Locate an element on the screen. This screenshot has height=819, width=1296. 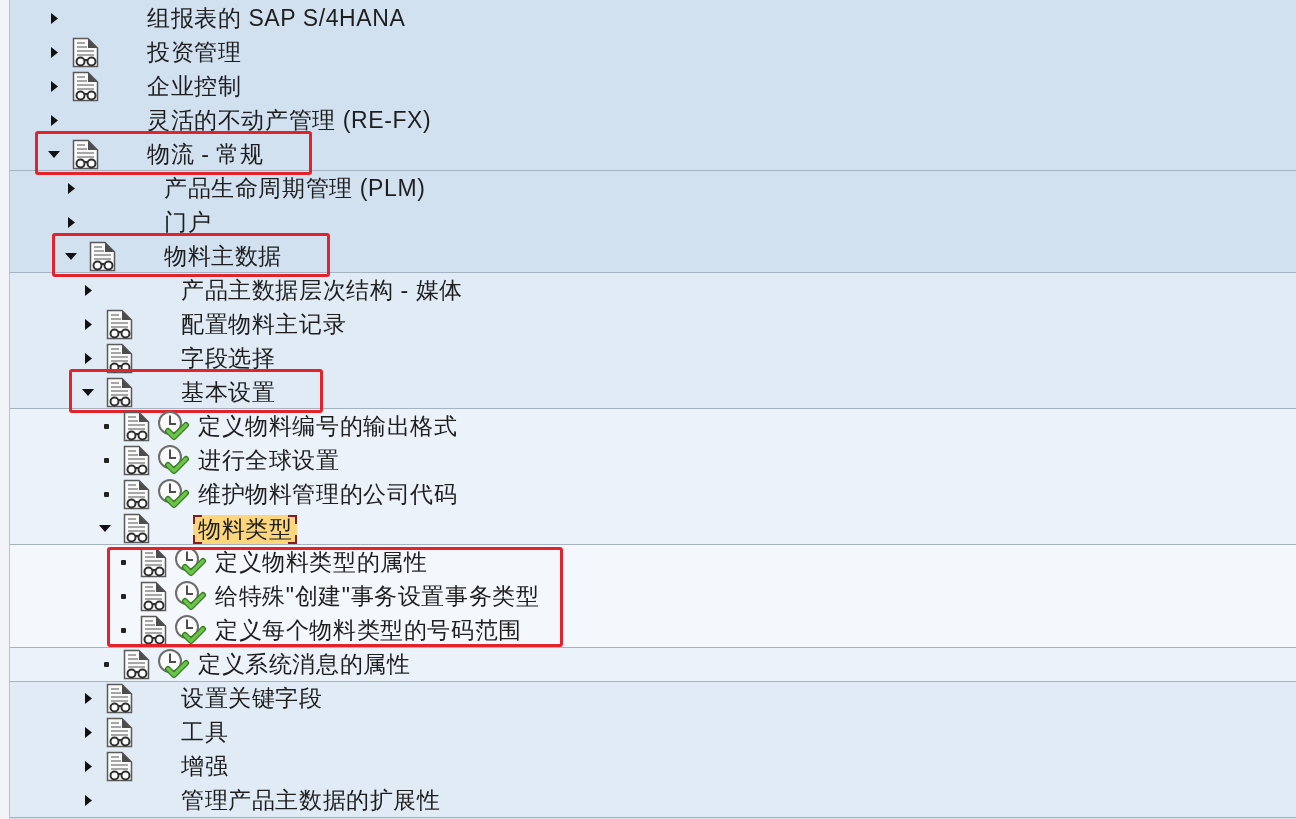
tree-node-label: 物流 - 常规 is located at coordinates (205, 154).